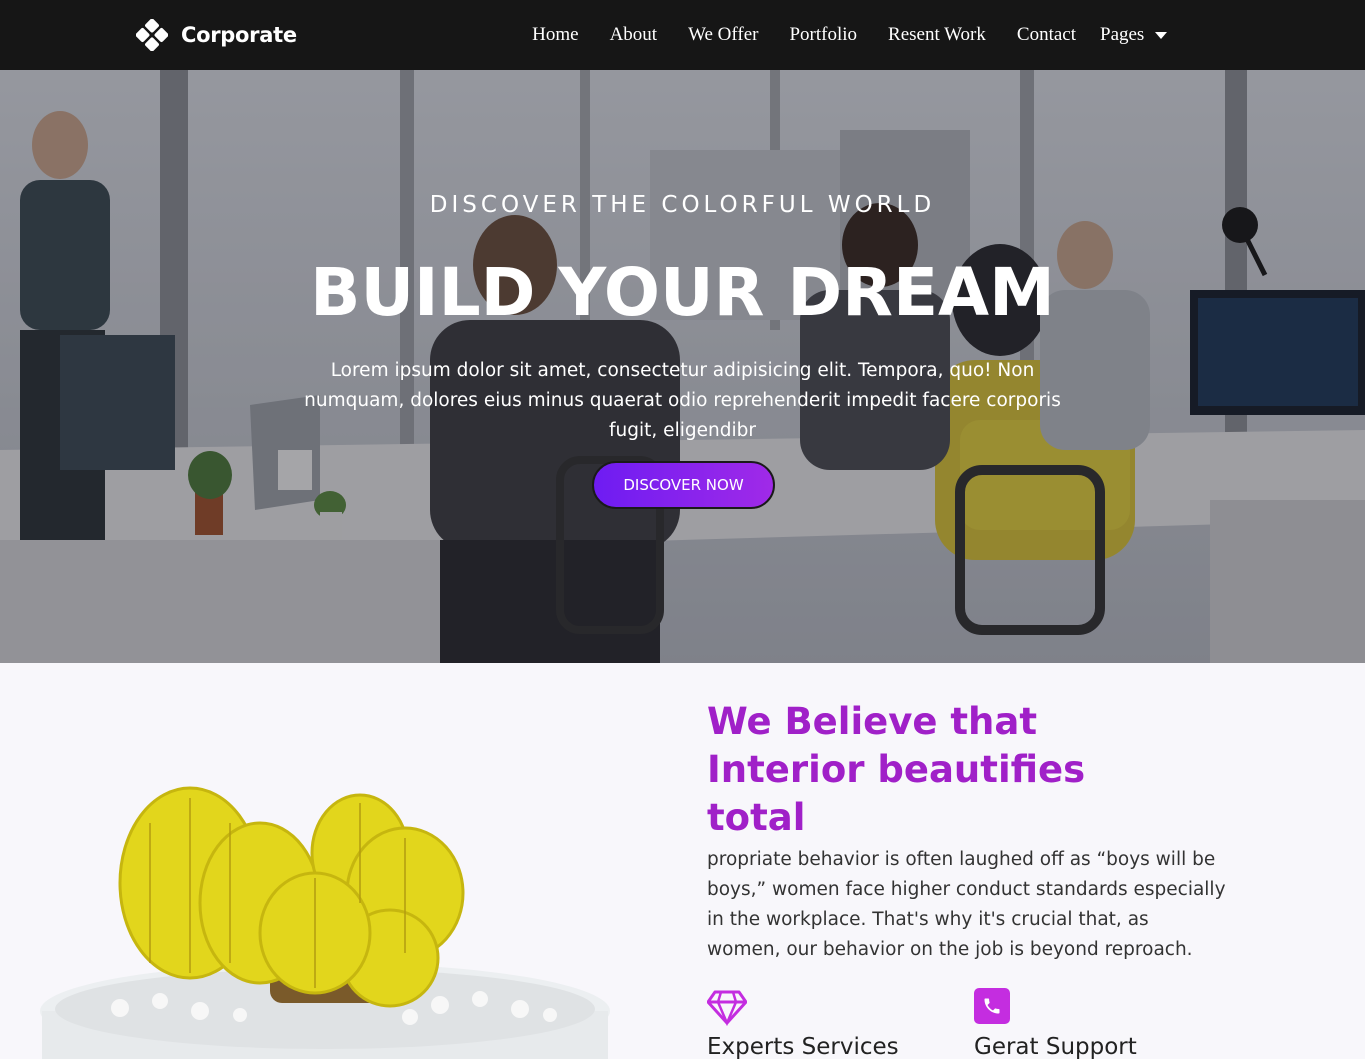 This screenshot has width=1365, height=1059. I want to click on feature-experts-services: Experts Services, so click(803, 1023).